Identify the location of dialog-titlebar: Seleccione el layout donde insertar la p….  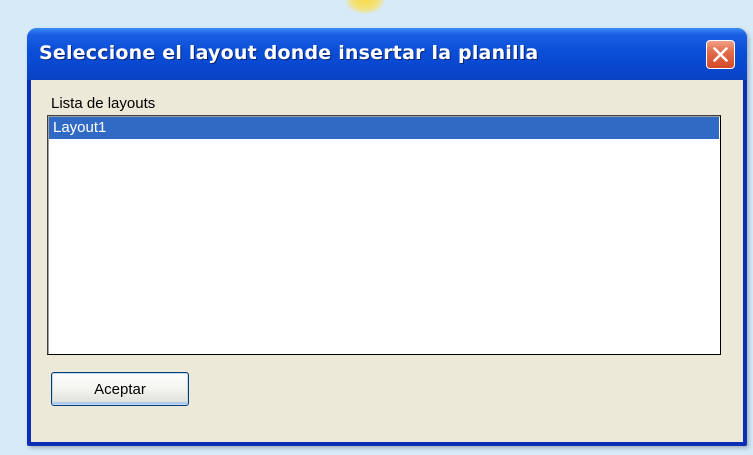
(387, 54).